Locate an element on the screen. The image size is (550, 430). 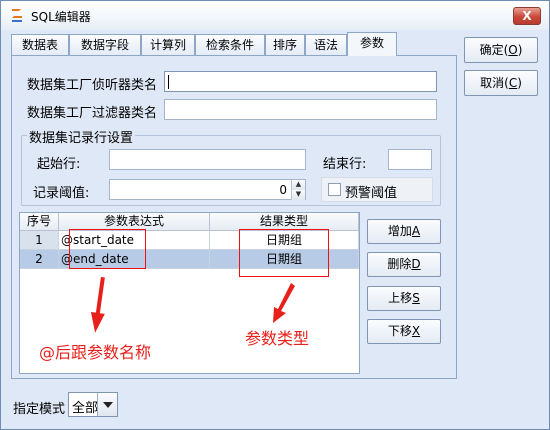
threshold-value: 0 is located at coordinates (283, 190).